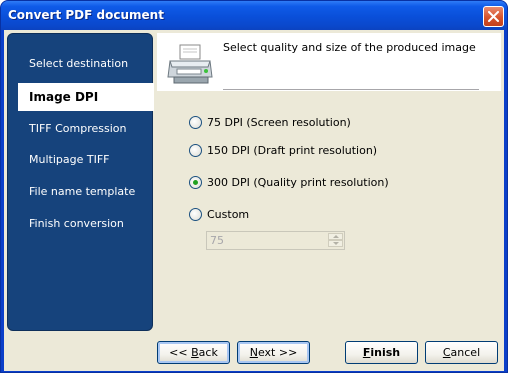 The image size is (508, 373). Describe the element at coordinates (254, 15) in the screenshot. I see `title-bar: Convert PDF document` at that location.